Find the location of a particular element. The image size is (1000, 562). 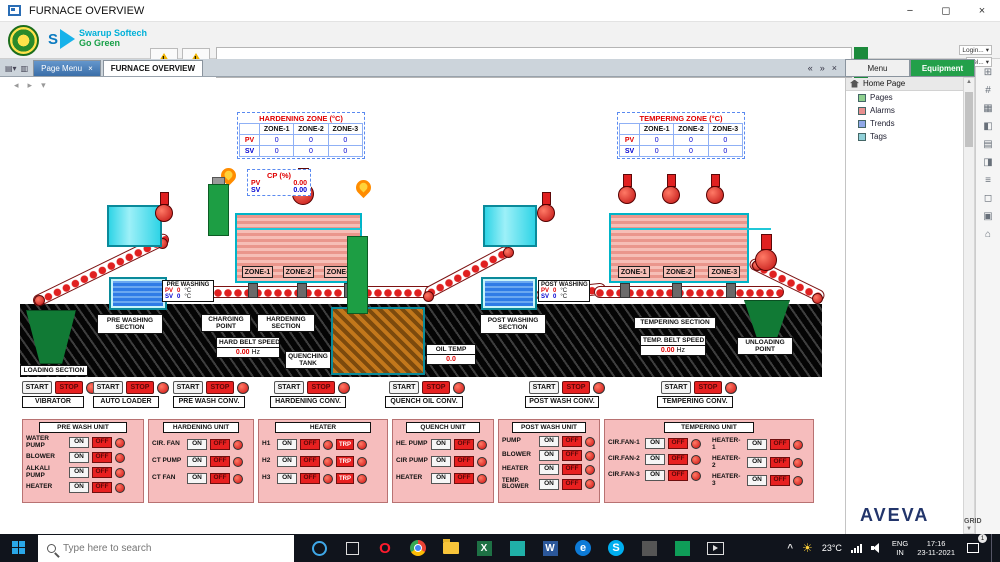

sidebar-item-home: Home Page is located at coordinates (904, 84).